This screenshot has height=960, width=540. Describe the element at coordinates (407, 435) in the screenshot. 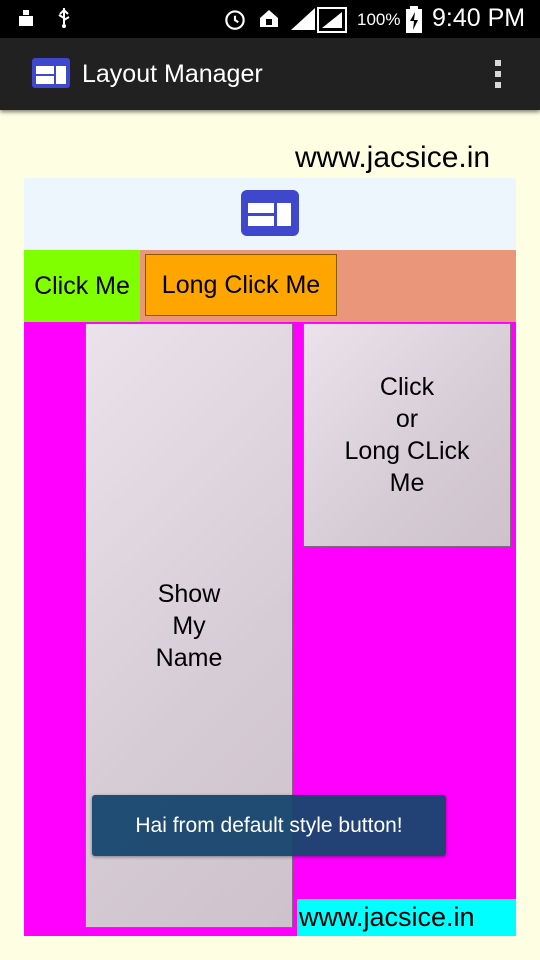

I see `click-or-long-click-button: Click or Long CLick Me` at that location.